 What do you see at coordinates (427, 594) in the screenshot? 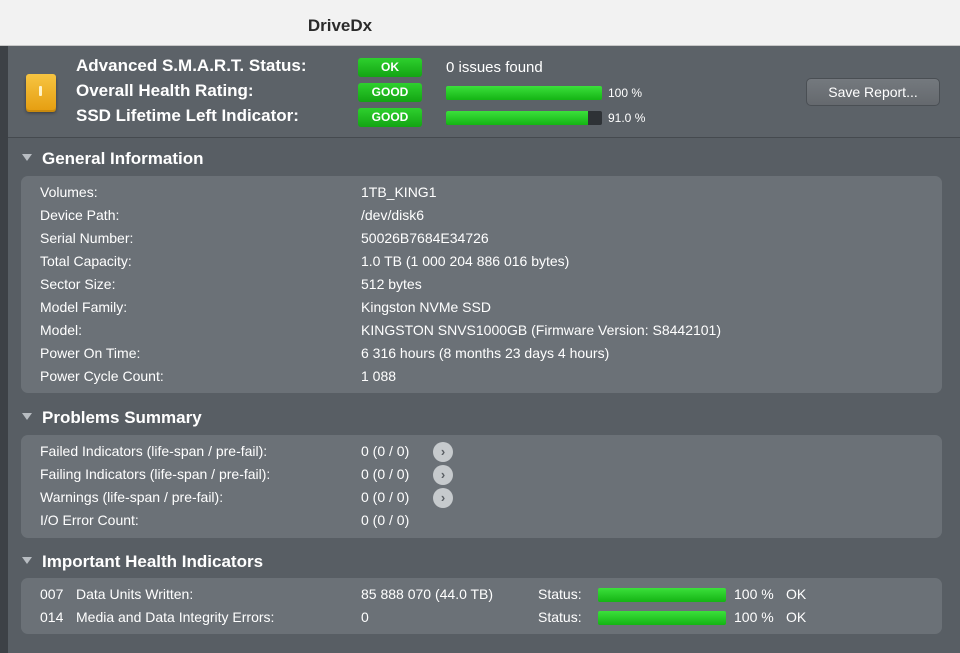
I see `indicator-value: 85 888 070 (44.0 TB)` at bounding box center [427, 594].